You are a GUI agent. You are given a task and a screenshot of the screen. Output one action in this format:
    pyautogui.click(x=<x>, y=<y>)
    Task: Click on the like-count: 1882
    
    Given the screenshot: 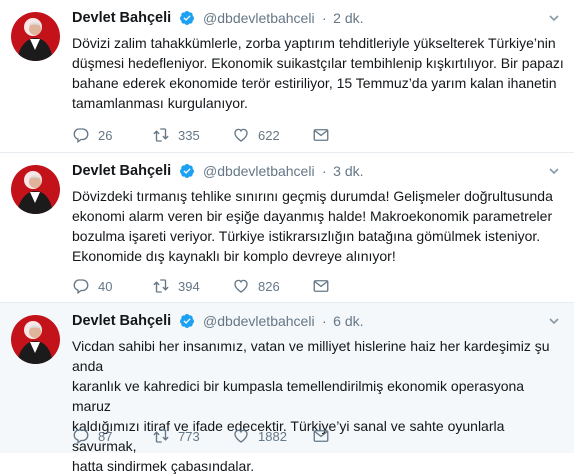 What is the action you would take?
    pyautogui.click(x=272, y=436)
    